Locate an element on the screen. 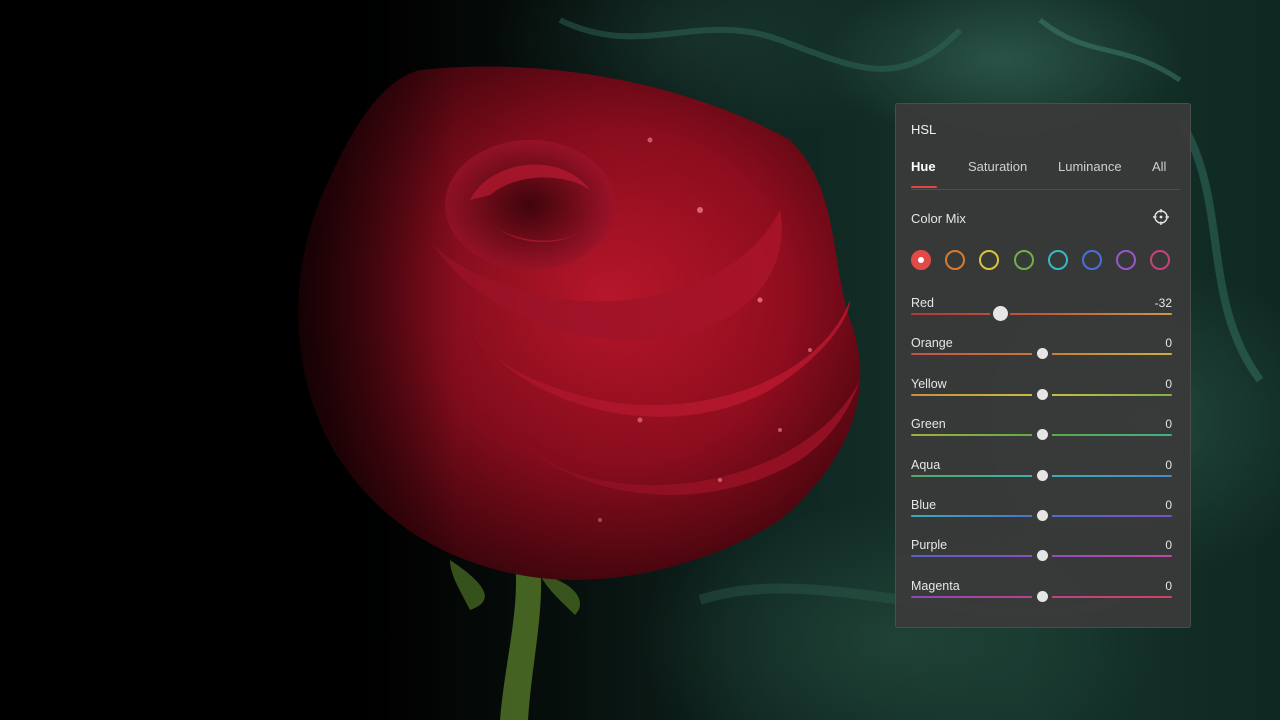  tab-hue: Hue is located at coordinates (923, 166).